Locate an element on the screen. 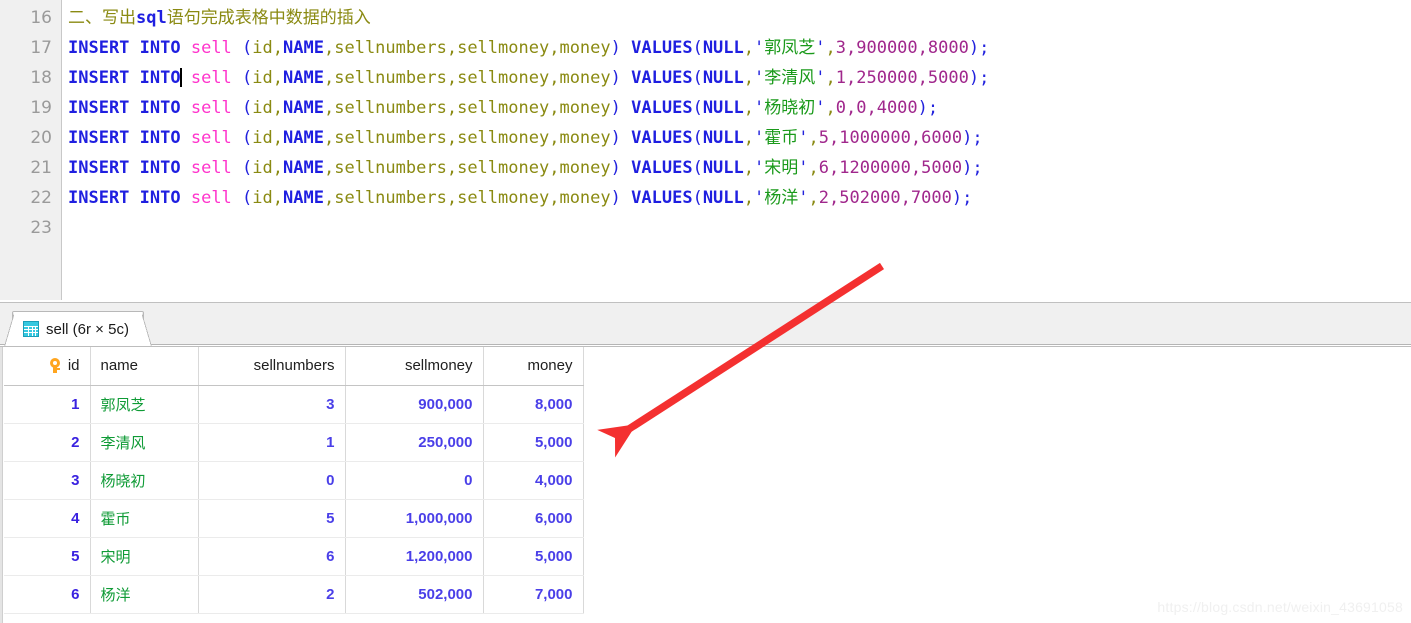  cell-name: 霍币 is located at coordinates (144, 518).